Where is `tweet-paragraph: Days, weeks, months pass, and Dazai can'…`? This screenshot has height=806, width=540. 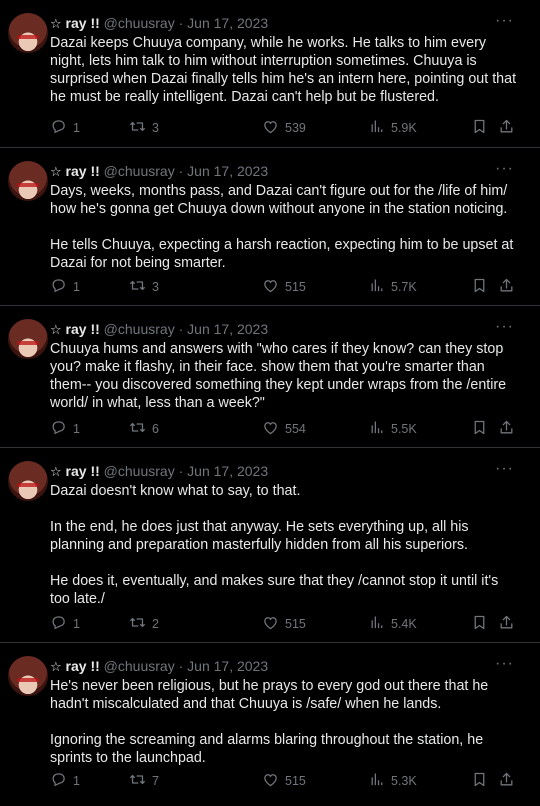
tweet-paragraph: Days, weeks, months pass, and Dazai can'… is located at coordinates (279, 200).